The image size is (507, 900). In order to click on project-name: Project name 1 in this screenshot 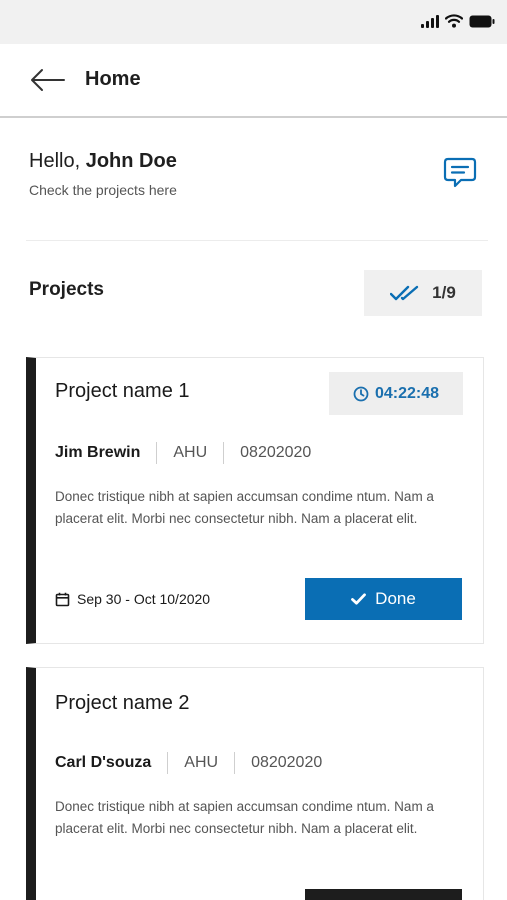, I will do `click(122, 391)`.